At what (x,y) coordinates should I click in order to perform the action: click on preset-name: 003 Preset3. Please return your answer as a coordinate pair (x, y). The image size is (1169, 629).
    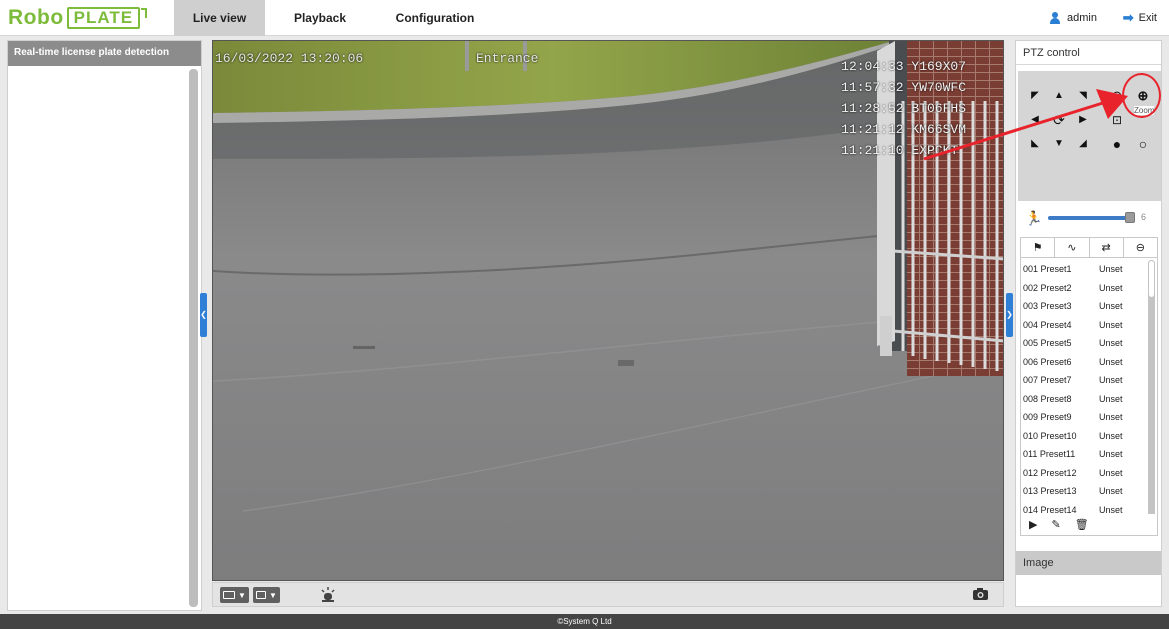
    Looking at the image, I should click on (1047, 306).